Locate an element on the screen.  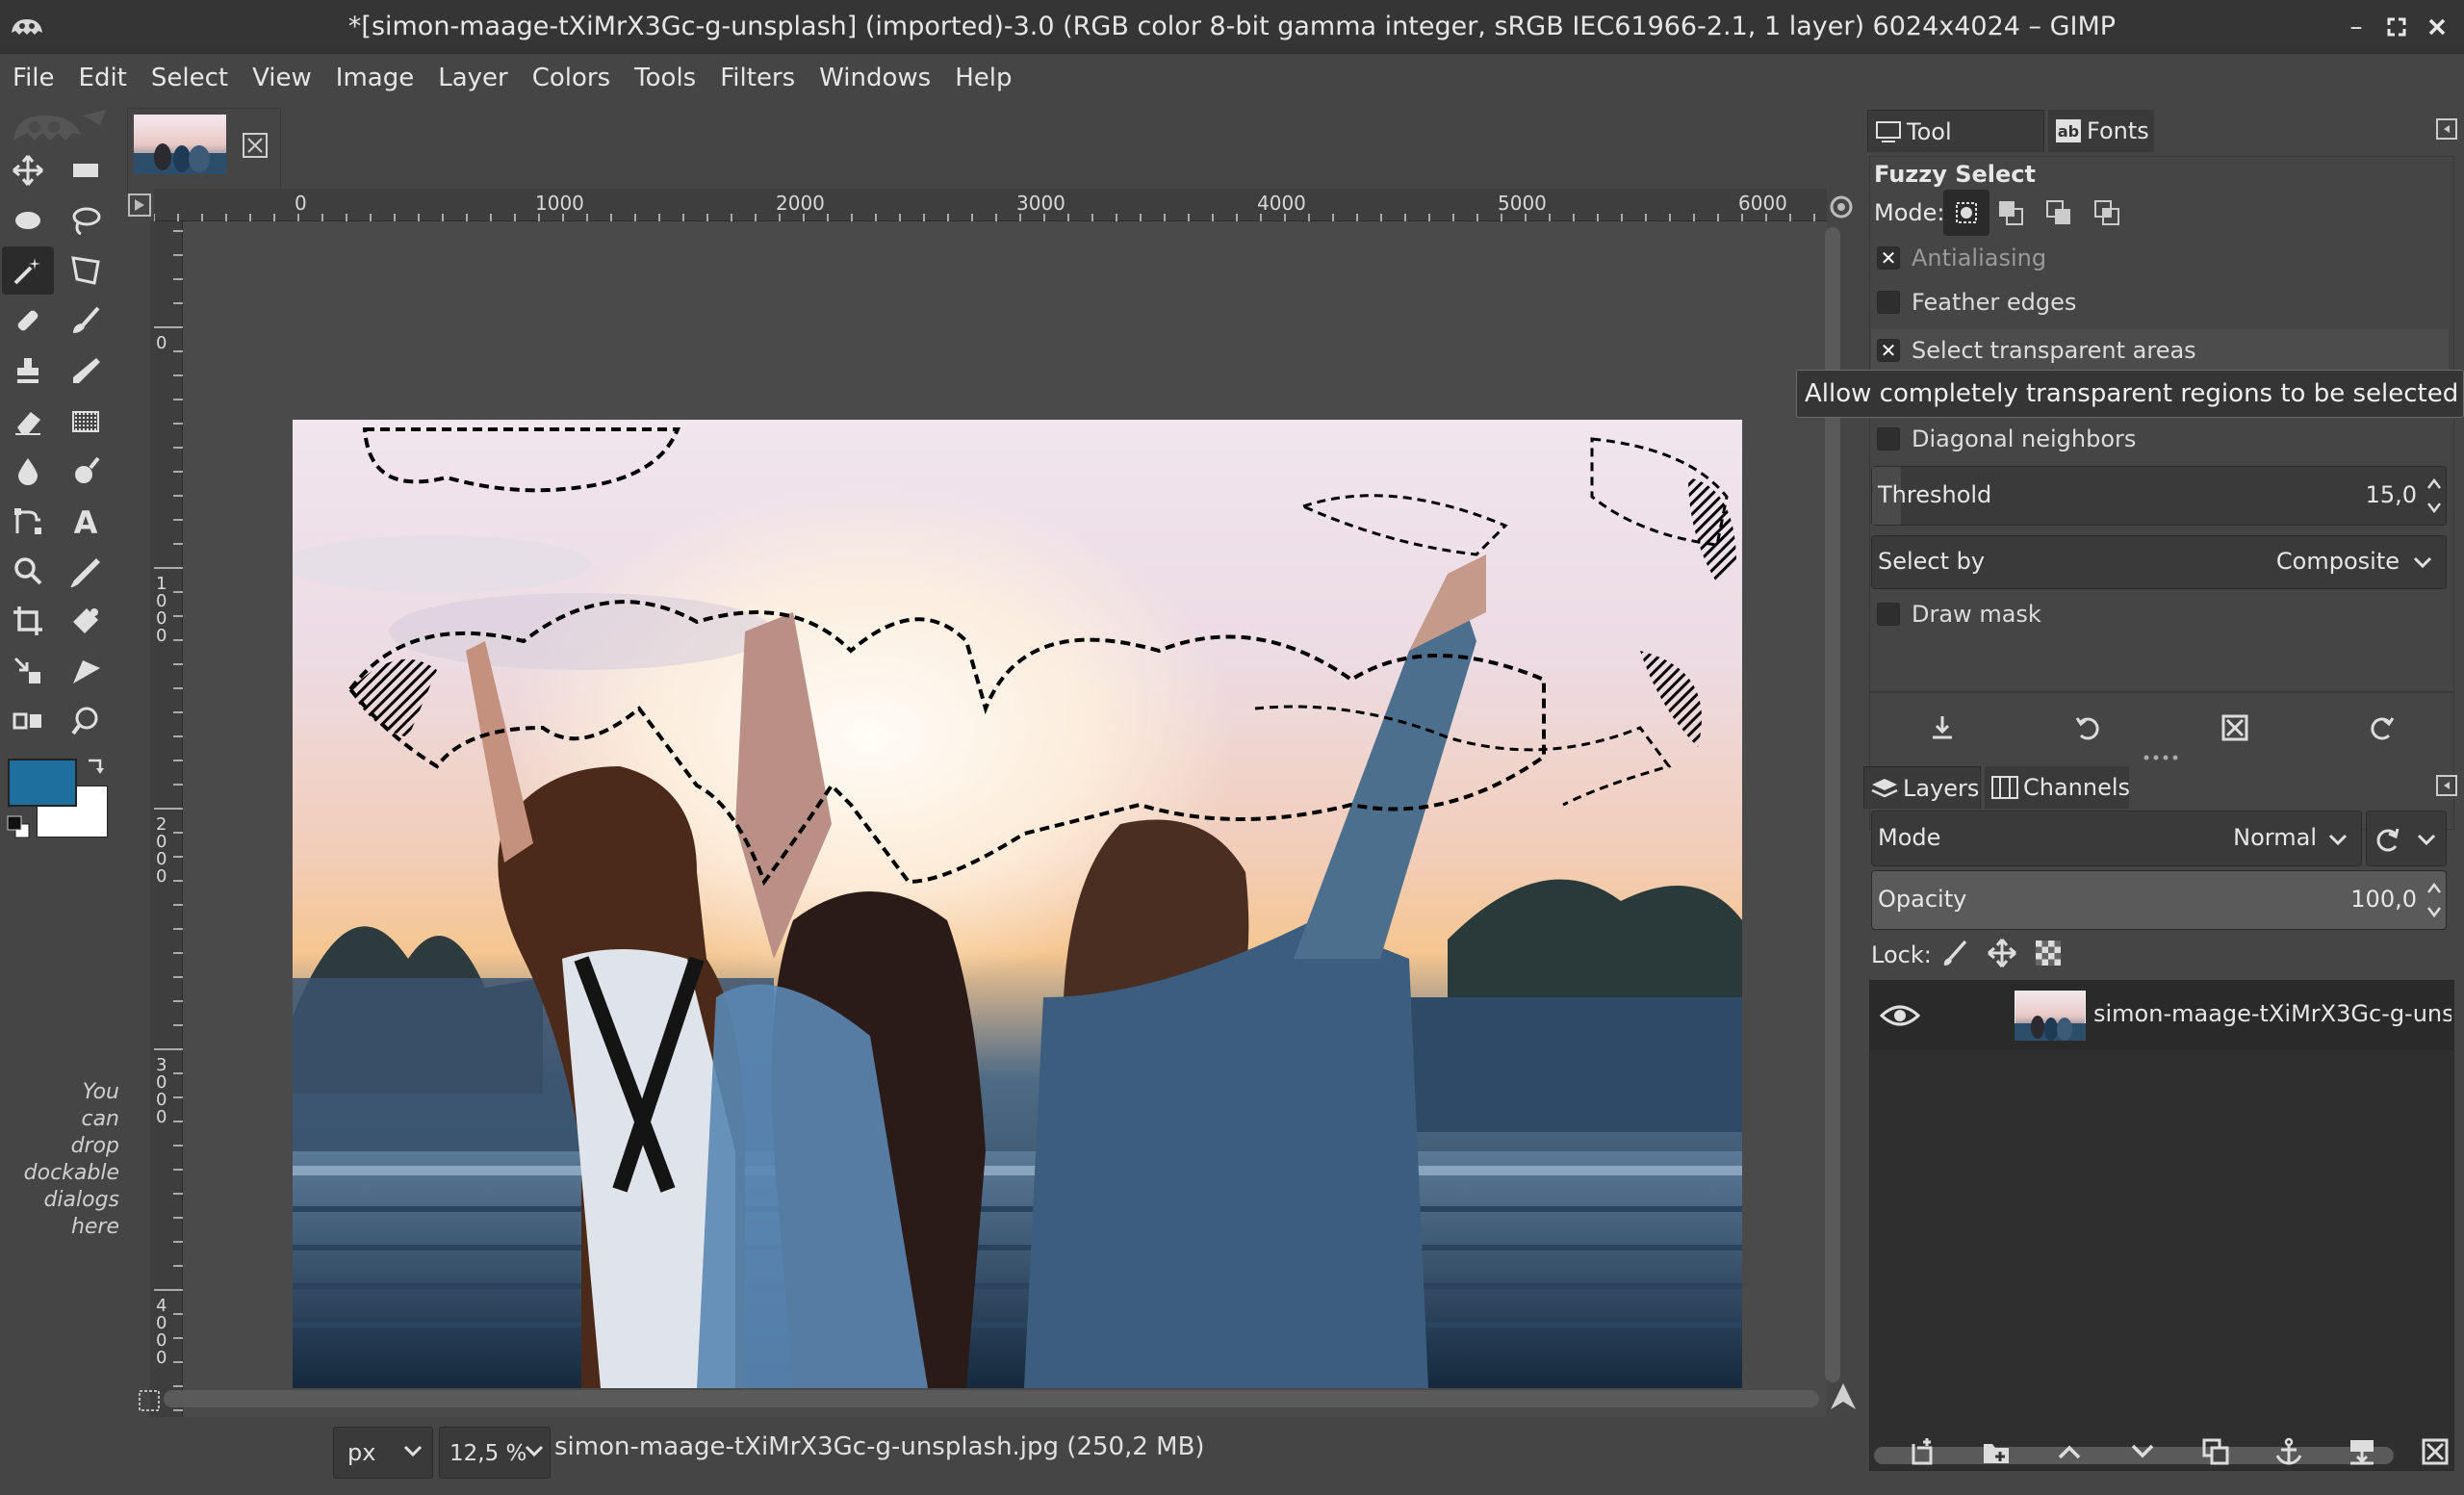
tool-name: Fuzzy Select is located at coordinates (1955, 174).